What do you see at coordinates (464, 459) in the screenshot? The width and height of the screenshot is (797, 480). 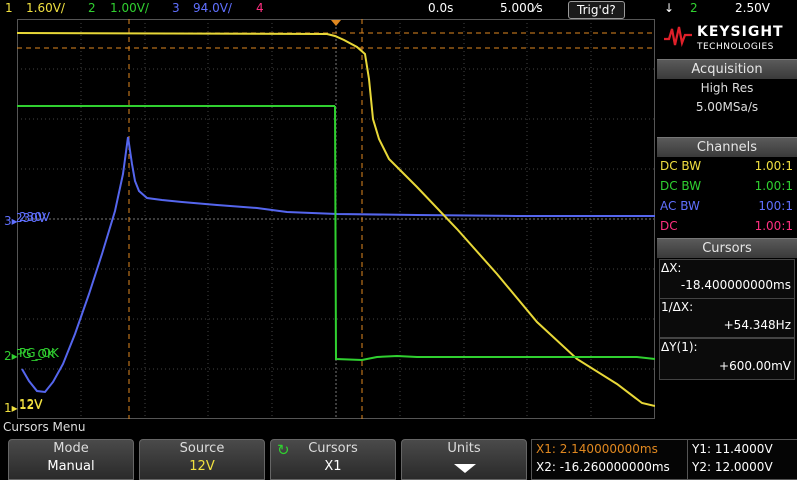 I see `softkey-units: Units` at bounding box center [464, 459].